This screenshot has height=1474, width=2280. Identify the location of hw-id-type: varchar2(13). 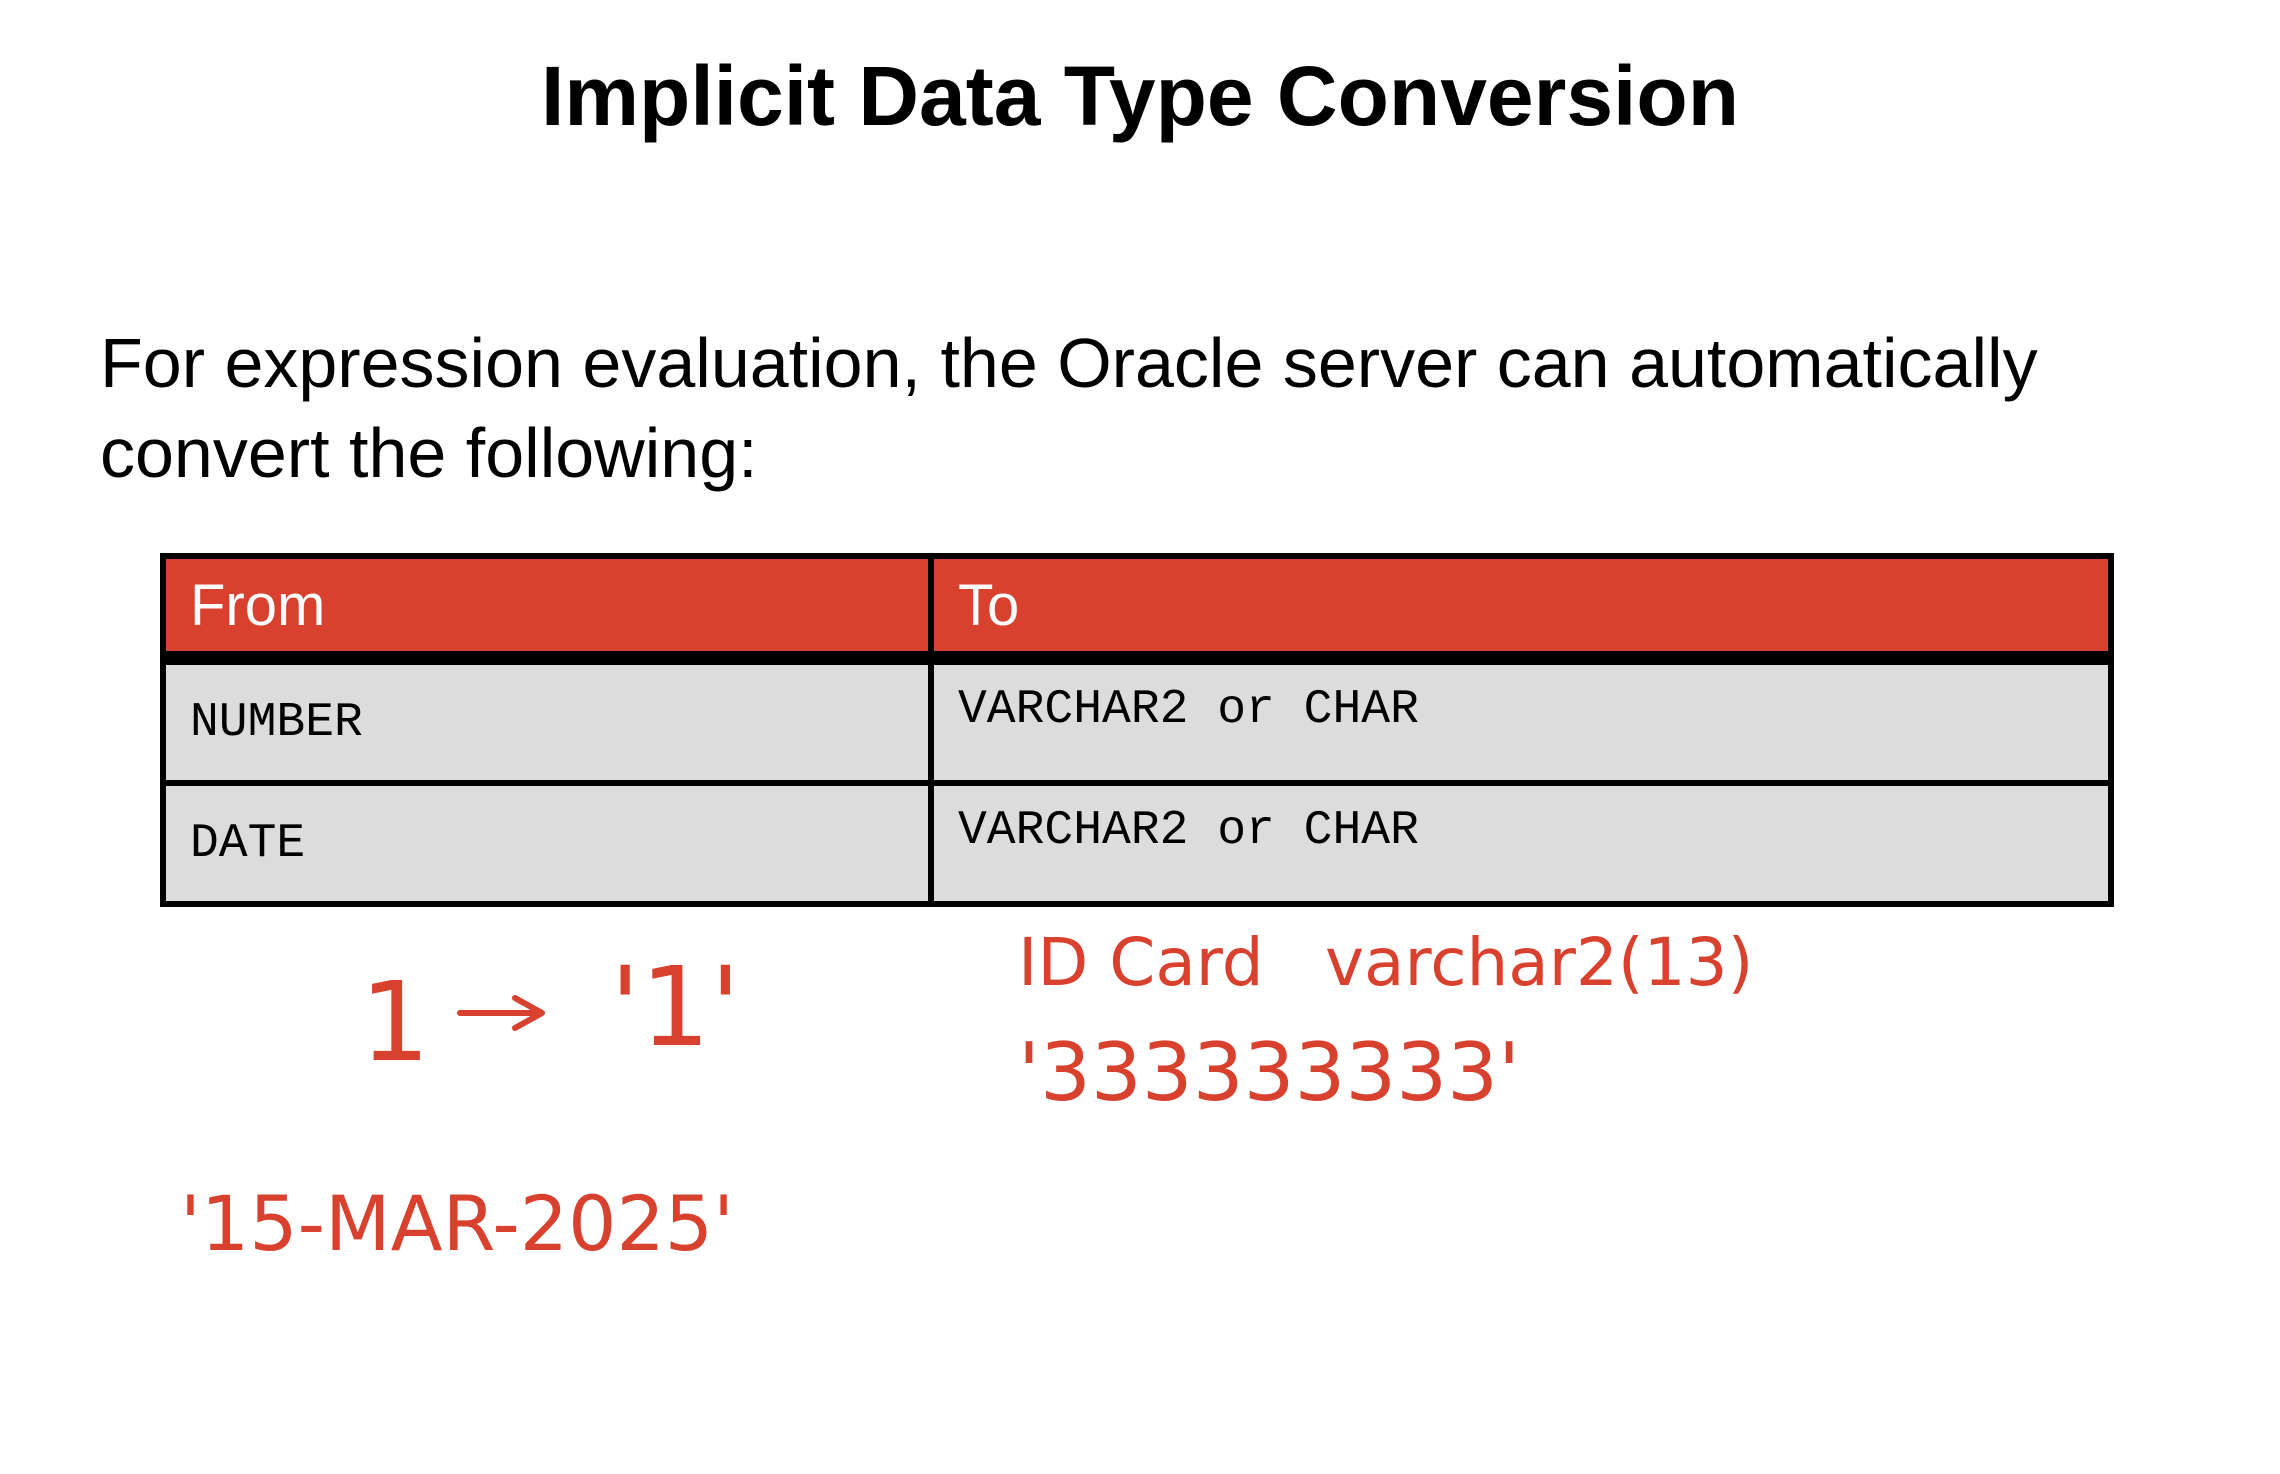
(1539, 962).